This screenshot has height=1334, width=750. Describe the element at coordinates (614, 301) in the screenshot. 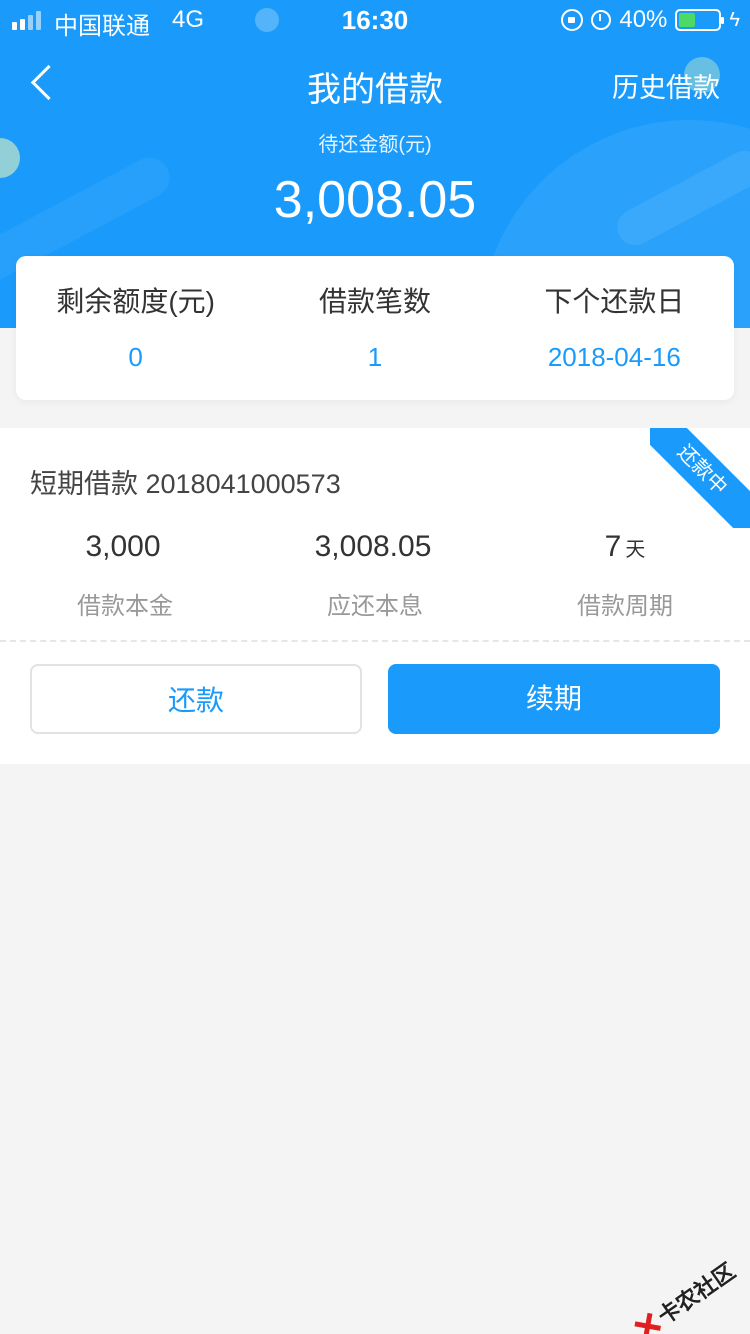

I see `summary-label: 下个还款日` at that location.